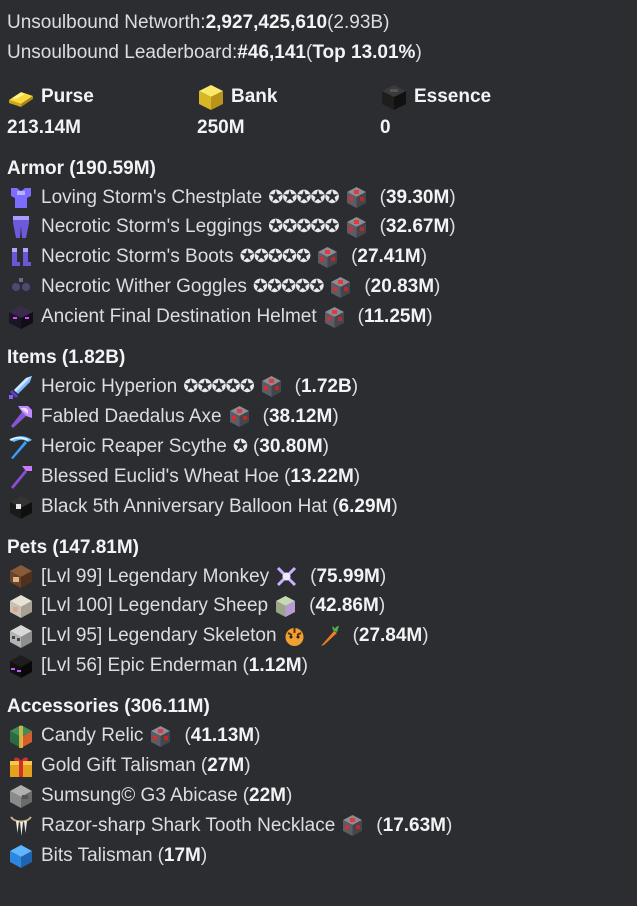 The height and width of the screenshot is (906, 637). I want to click on item-value-amount: 17M, so click(182, 855).